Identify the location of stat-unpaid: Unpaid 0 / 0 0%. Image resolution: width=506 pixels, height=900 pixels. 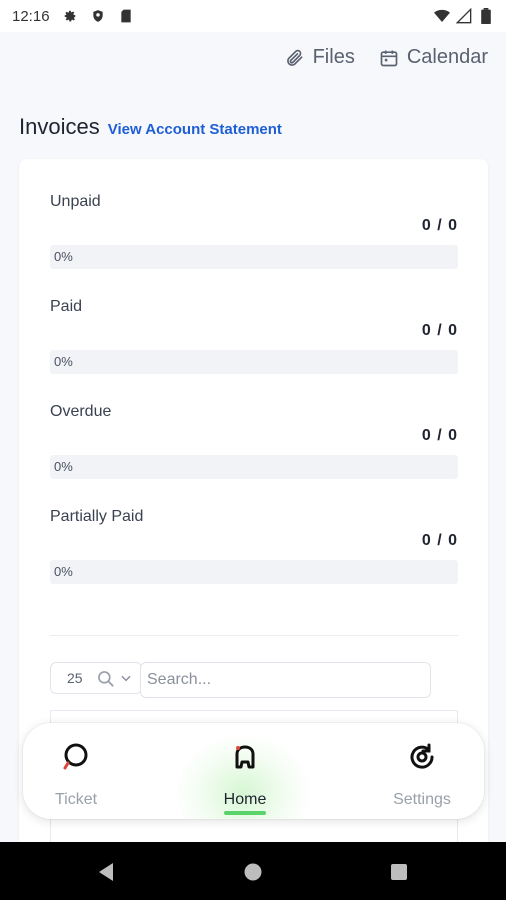
(254, 231).